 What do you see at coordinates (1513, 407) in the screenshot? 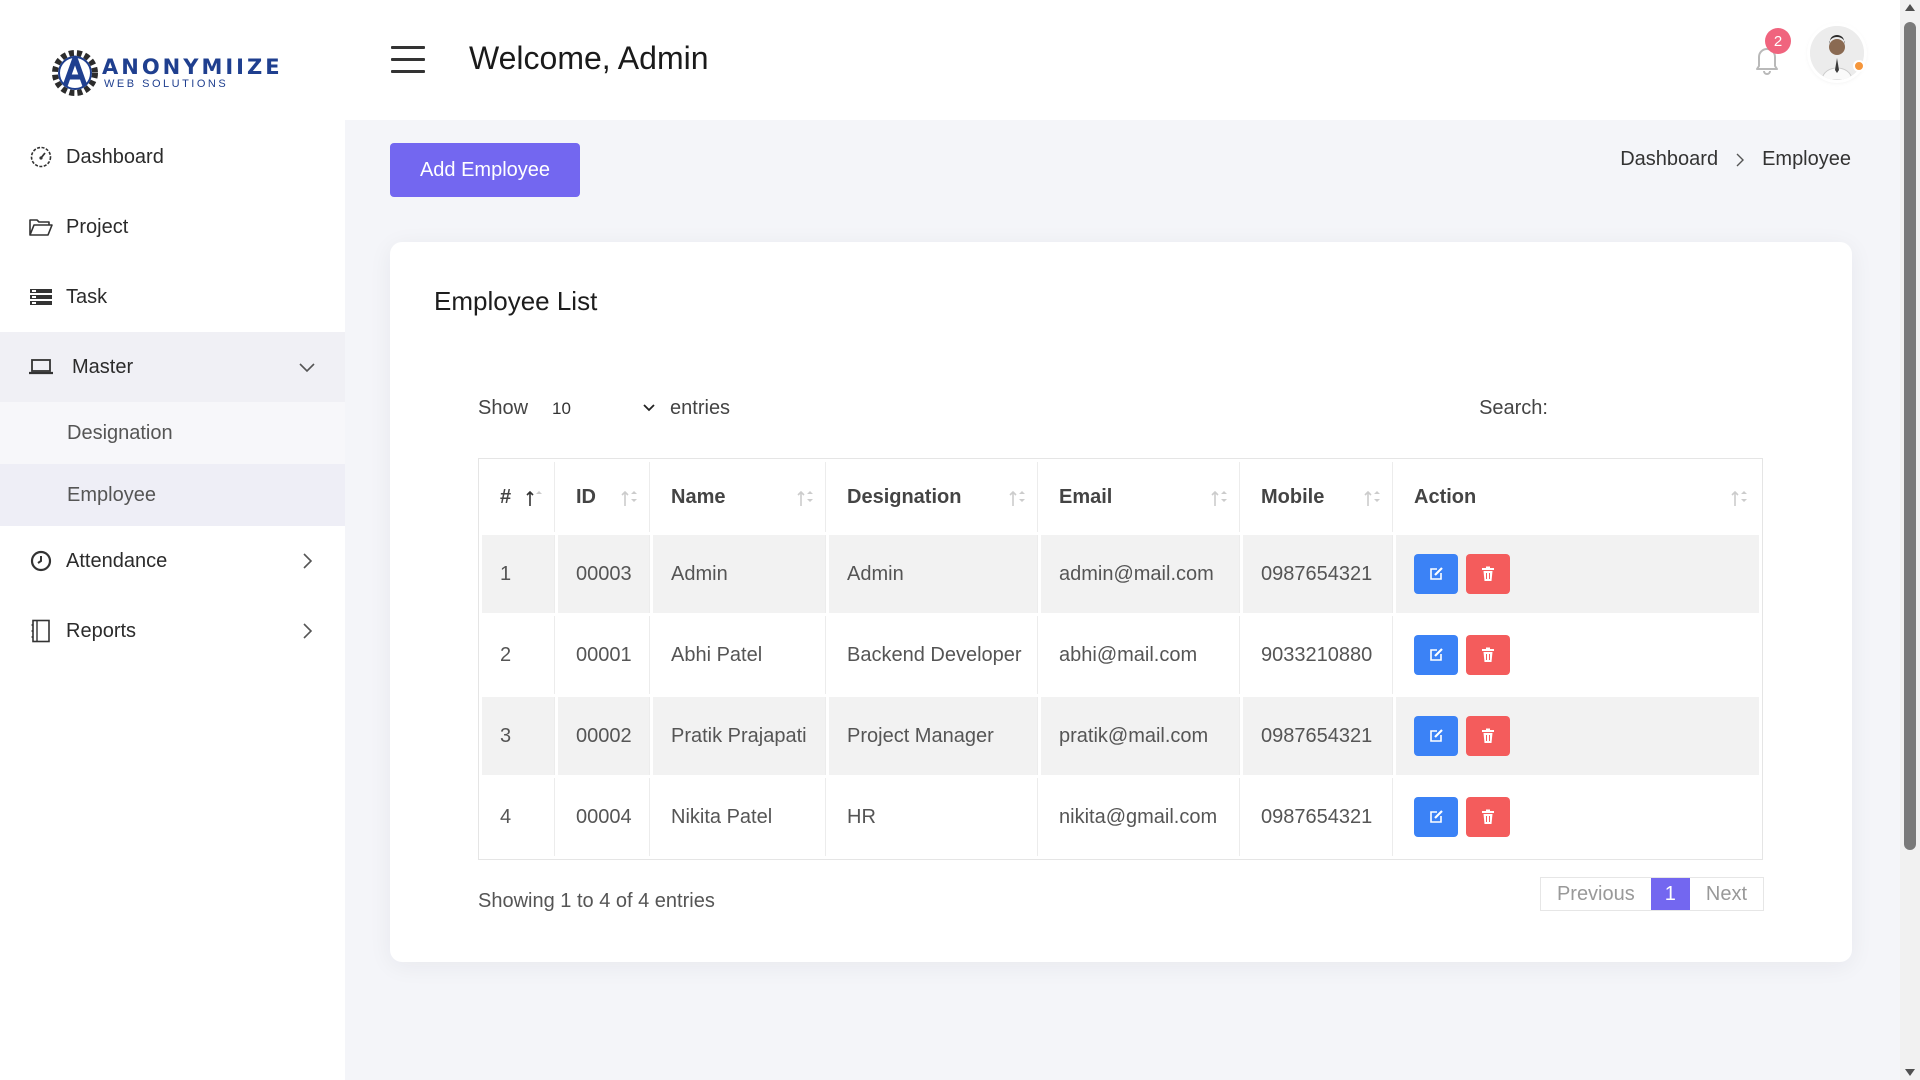
I see `search-label: Search:` at bounding box center [1513, 407].